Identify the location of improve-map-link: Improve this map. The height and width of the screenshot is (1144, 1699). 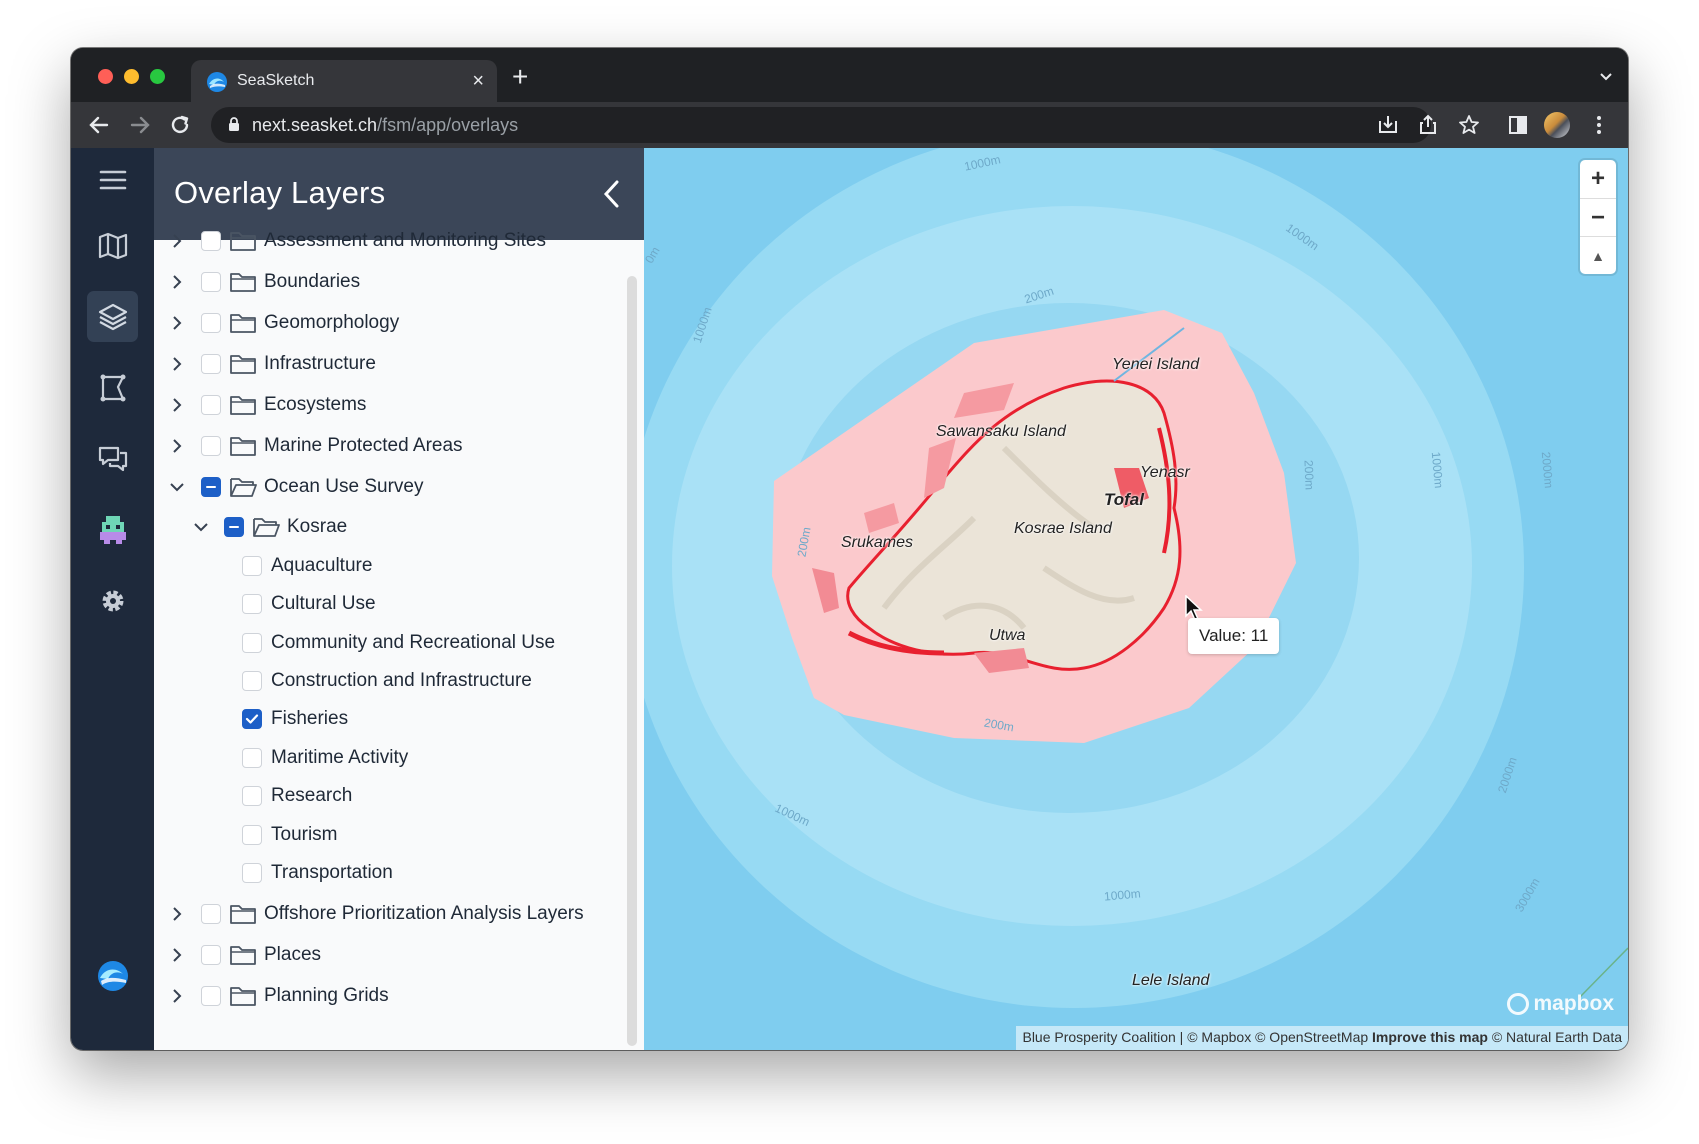
(1430, 1037).